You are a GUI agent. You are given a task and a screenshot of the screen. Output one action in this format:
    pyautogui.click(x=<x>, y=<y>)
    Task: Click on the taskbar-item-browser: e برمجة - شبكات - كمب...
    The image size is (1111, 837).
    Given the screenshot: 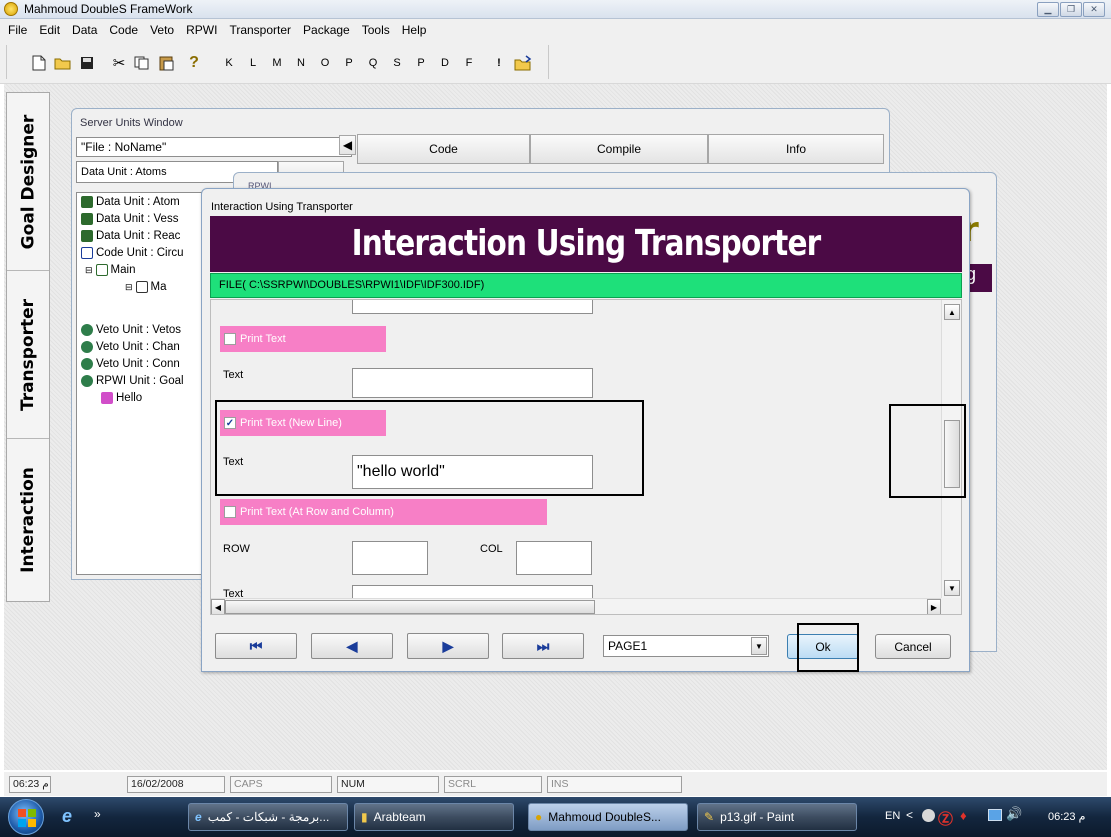 What is the action you would take?
    pyautogui.click(x=268, y=817)
    